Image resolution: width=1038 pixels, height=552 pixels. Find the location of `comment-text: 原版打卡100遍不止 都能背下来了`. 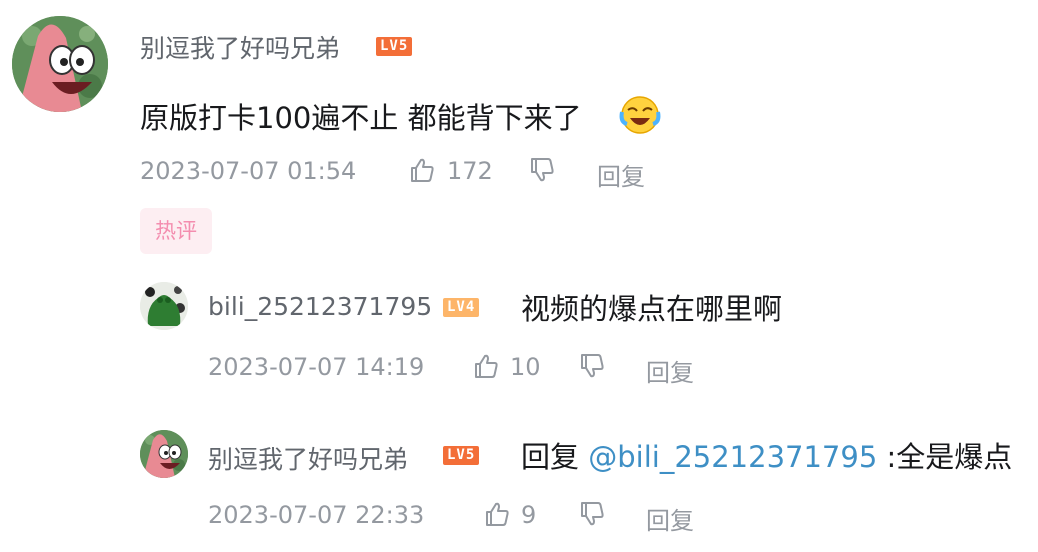

comment-text: 原版打卡100遍不止 都能背下来了 is located at coordinates (361, 116).